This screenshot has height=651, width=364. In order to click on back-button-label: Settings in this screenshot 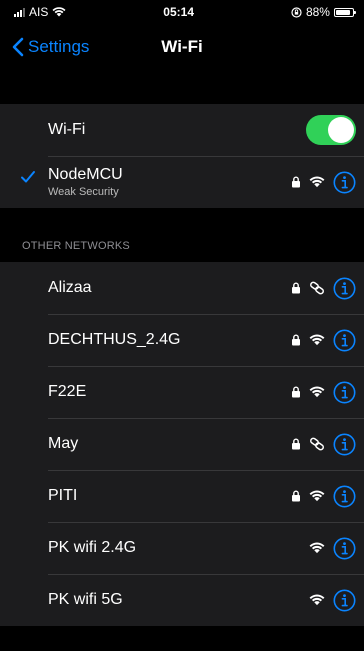, I will do `click(59, 46)`.